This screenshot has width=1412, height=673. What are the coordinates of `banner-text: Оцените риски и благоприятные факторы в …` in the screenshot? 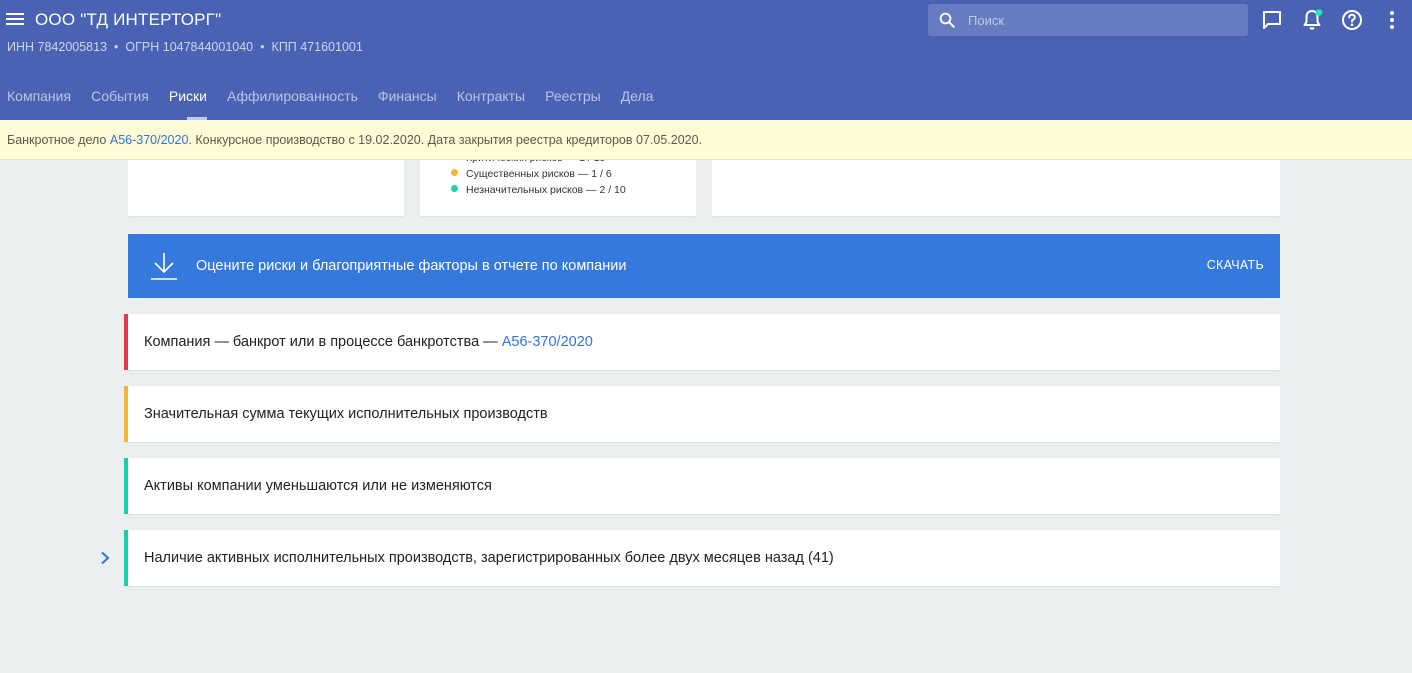 It's located at (411, 266).